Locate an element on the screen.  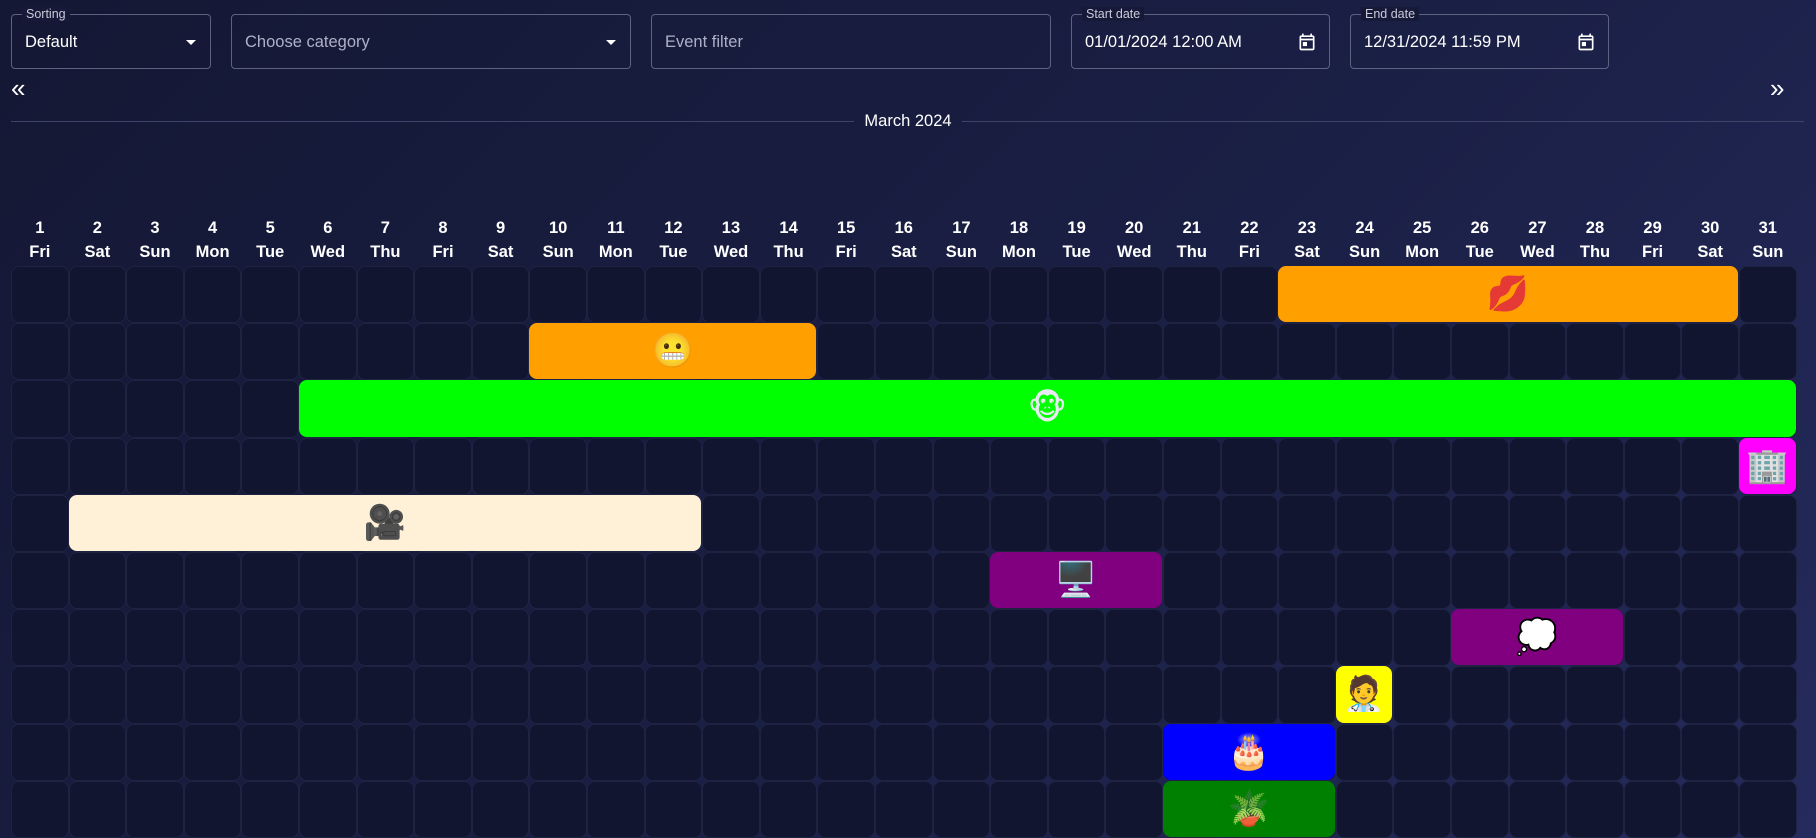
event-filter-input: Event filter is located at coordinates (851, 41).